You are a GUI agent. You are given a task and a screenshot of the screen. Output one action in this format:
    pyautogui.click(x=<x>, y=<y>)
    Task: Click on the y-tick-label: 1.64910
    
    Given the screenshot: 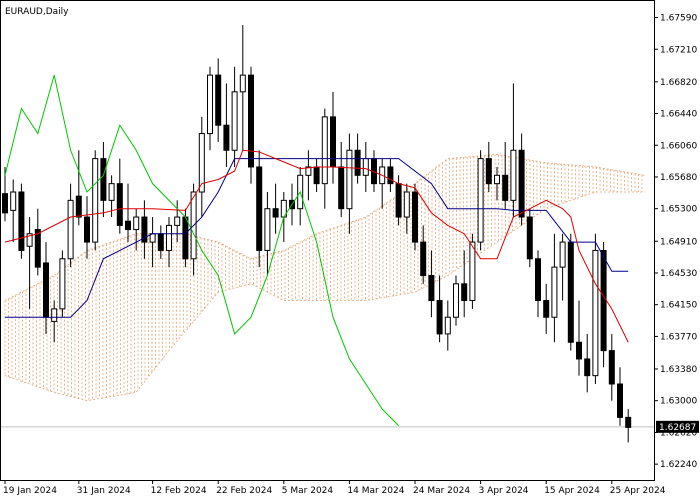 What is the action you would take?
    pyautogui.click(x=678, y=242)
    